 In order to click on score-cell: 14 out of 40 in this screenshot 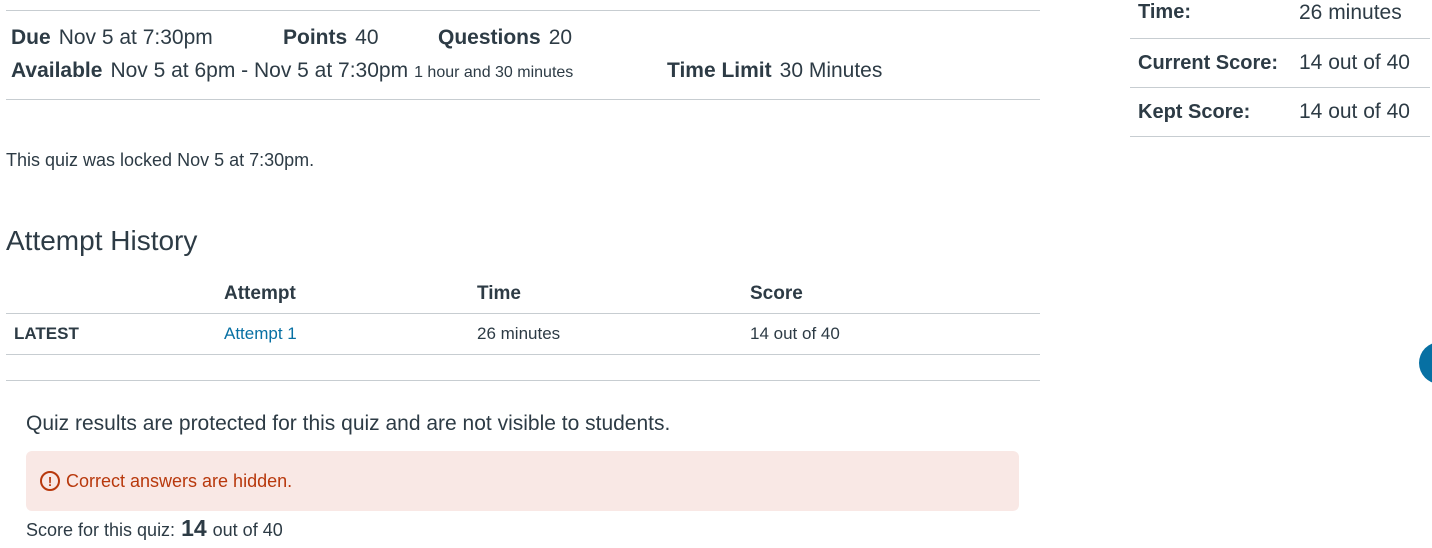, I will do `click(895, 334)`.